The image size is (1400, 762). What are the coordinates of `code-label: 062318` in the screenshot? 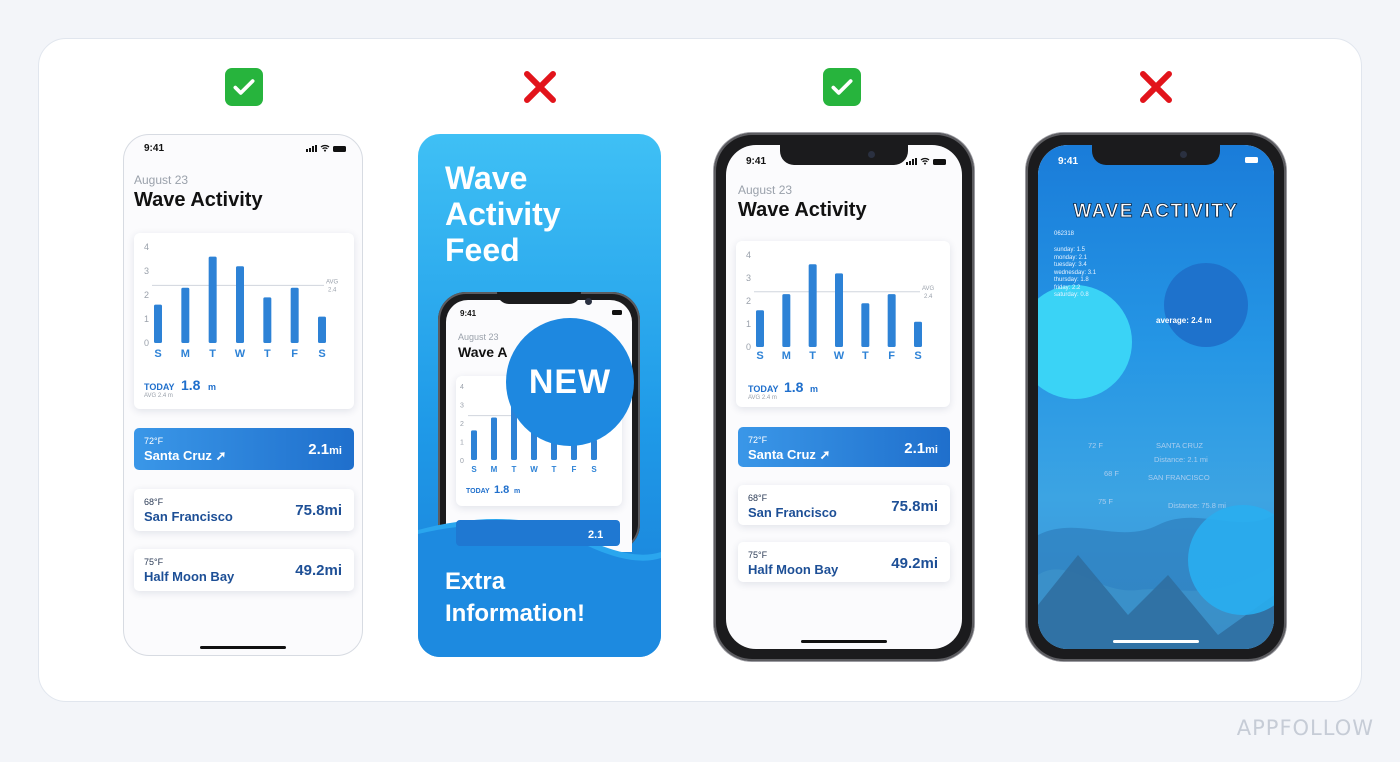 It's located at (1064, 234).